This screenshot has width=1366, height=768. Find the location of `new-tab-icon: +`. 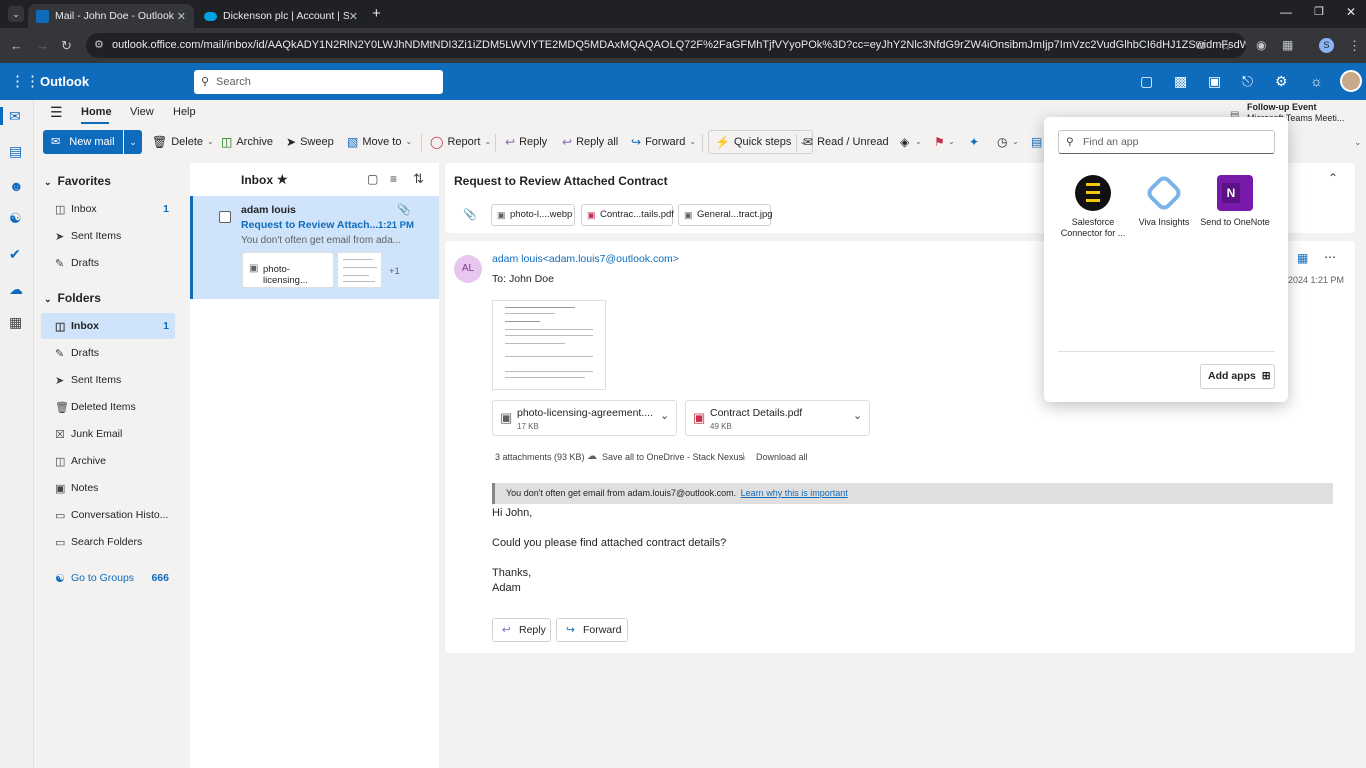

new-tab-icon: + is located at coordinates (376, 13).